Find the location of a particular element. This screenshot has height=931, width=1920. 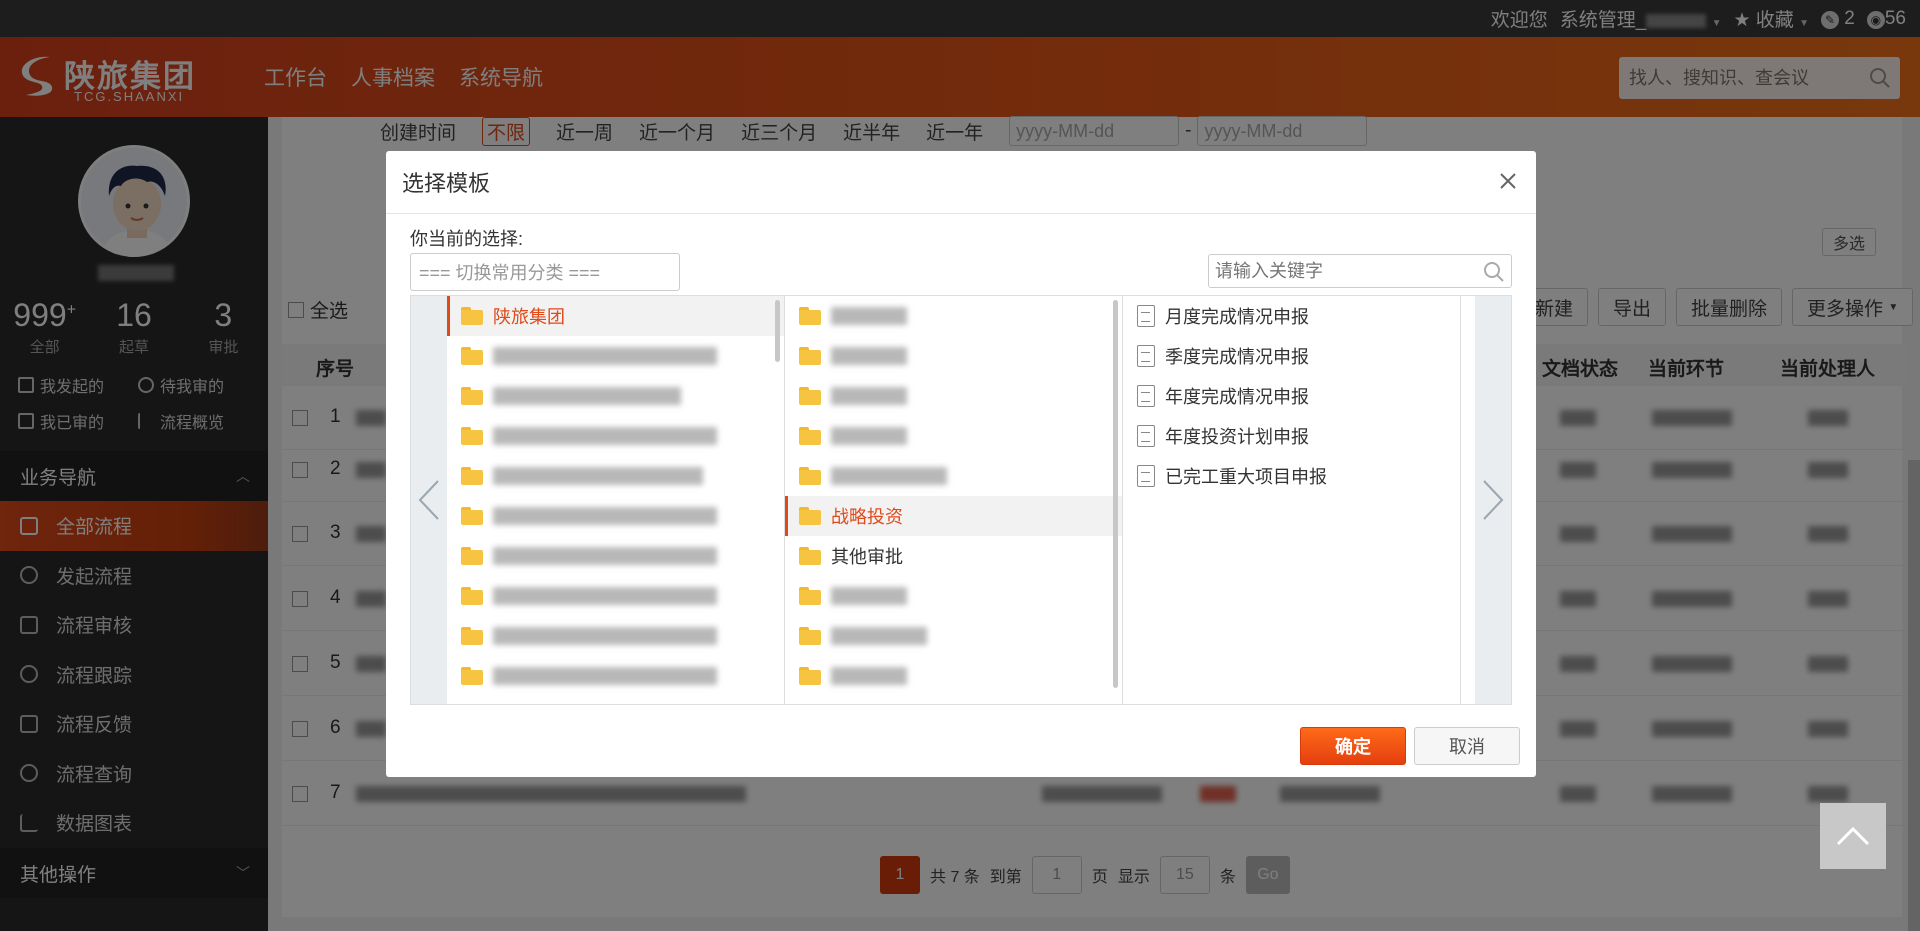

folder-label: 陕旅集团 is located at coordinates (529, 317).